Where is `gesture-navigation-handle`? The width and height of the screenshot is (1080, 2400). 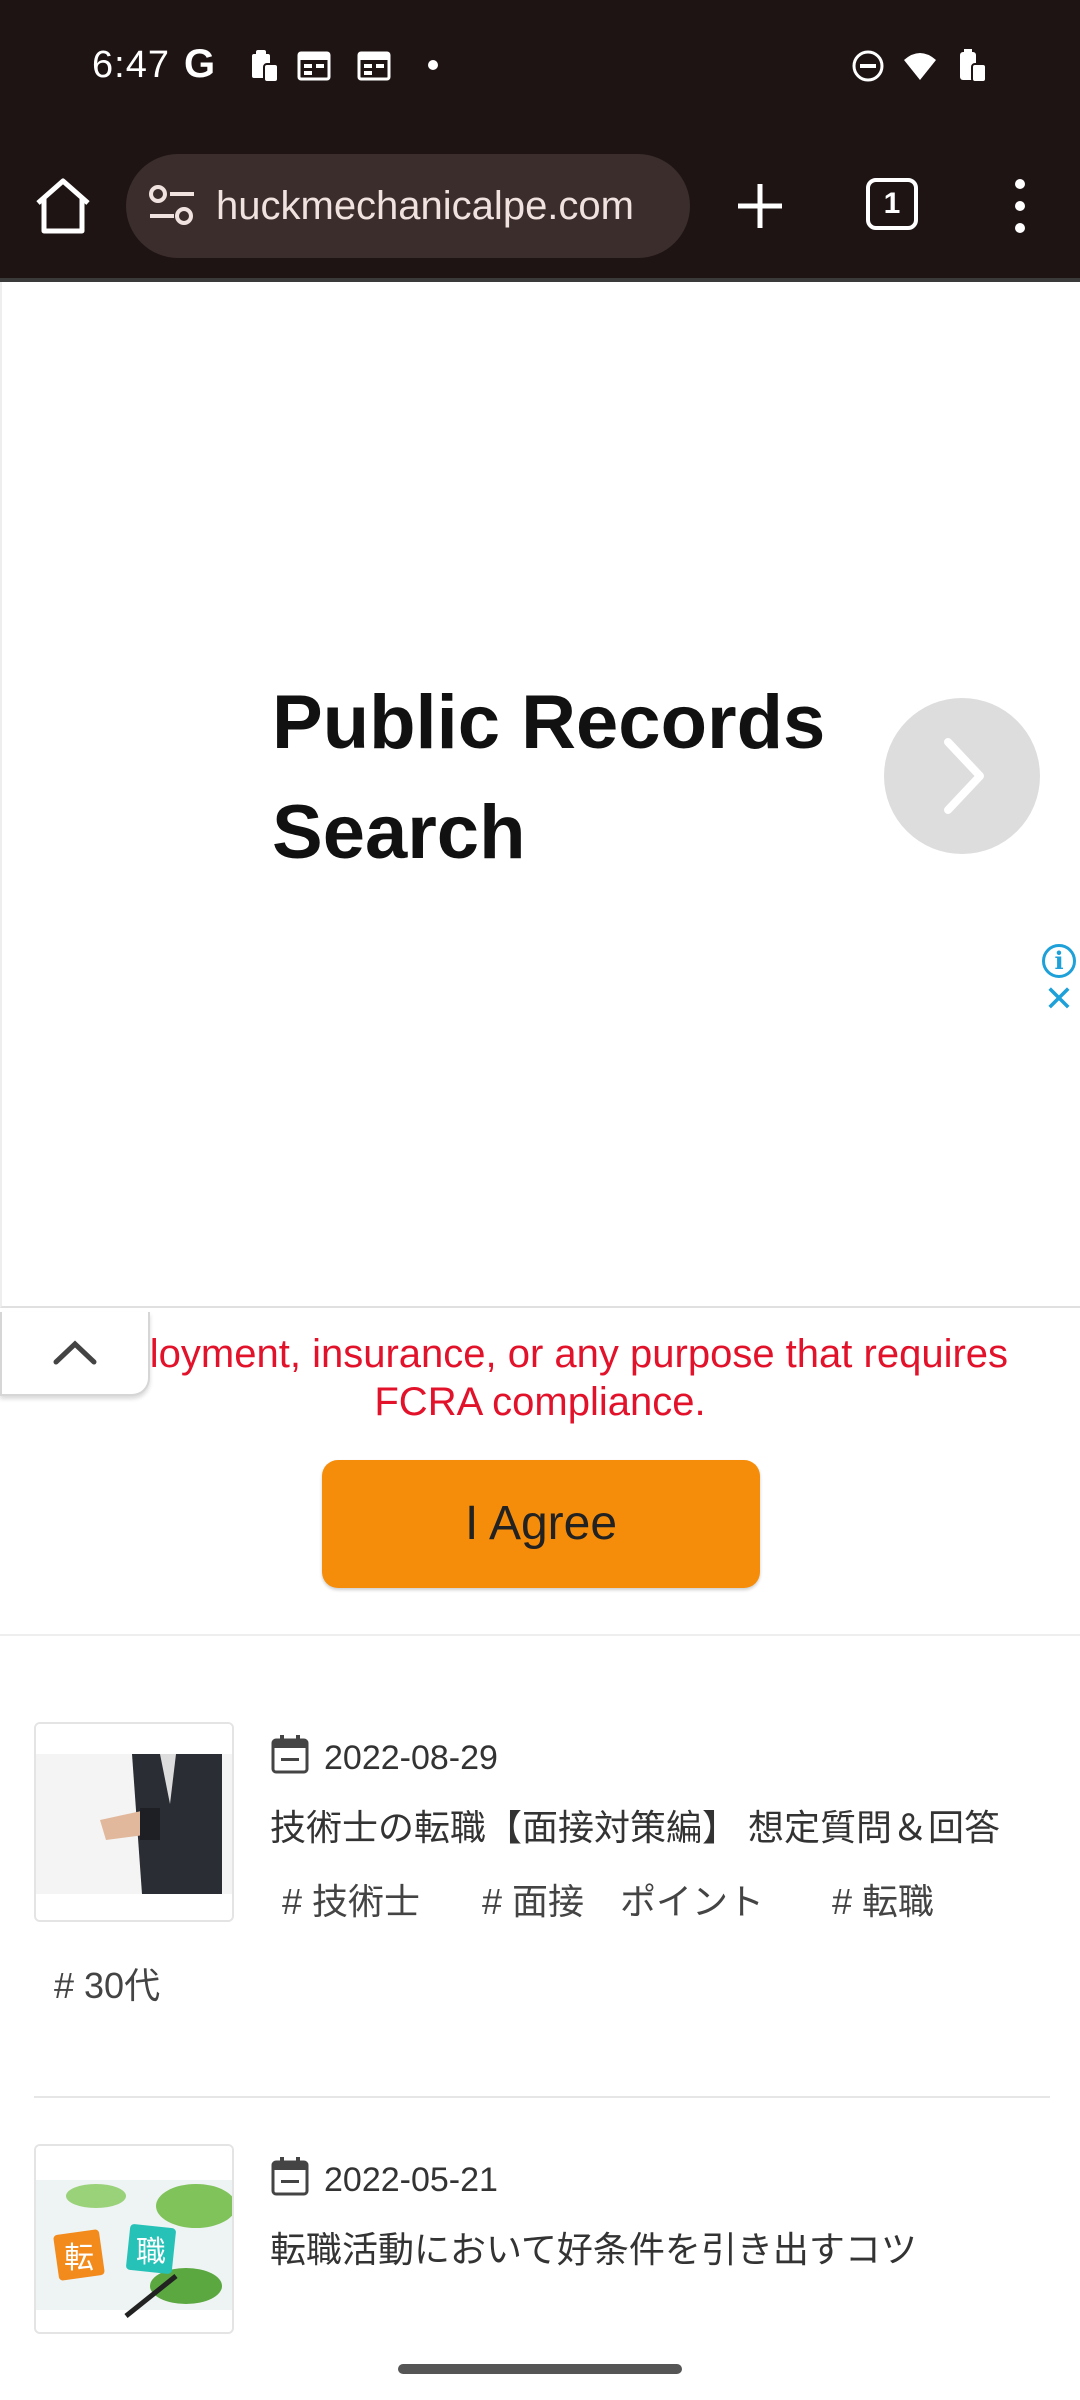 gesture-navigation-handle is located at coordinates (540, 2369).